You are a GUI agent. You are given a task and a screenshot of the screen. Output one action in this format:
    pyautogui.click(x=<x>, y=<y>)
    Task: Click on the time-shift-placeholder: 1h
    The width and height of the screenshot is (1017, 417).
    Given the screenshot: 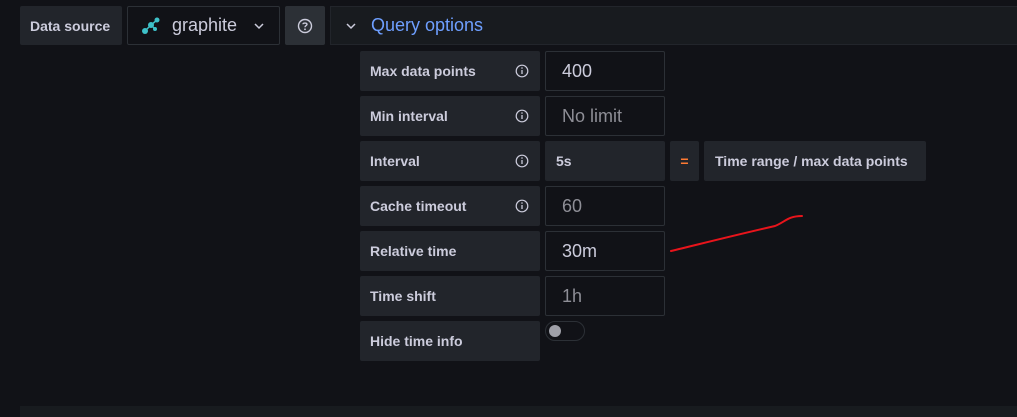 What is the action you would take?
    pyautogui.click(x=572, y=295)
    